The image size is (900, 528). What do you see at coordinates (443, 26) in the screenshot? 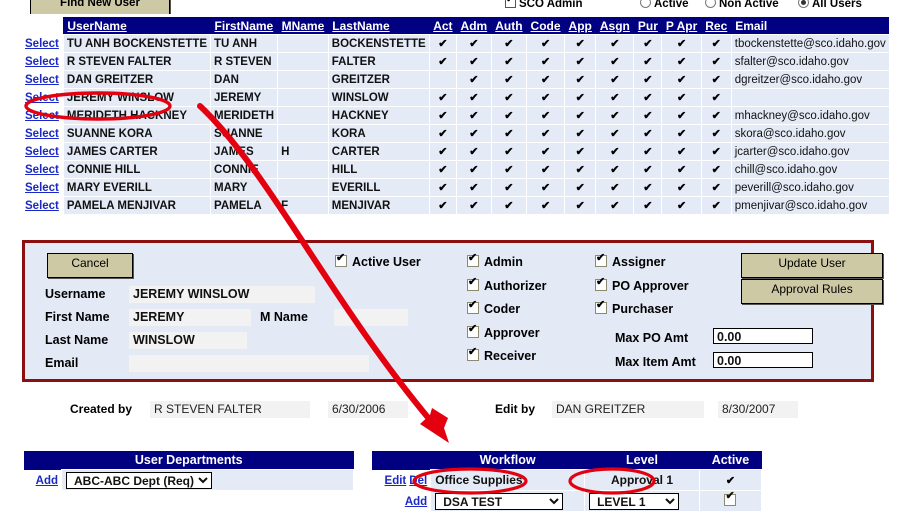
I see `col-act: Act` at bounding box center [443, 26].